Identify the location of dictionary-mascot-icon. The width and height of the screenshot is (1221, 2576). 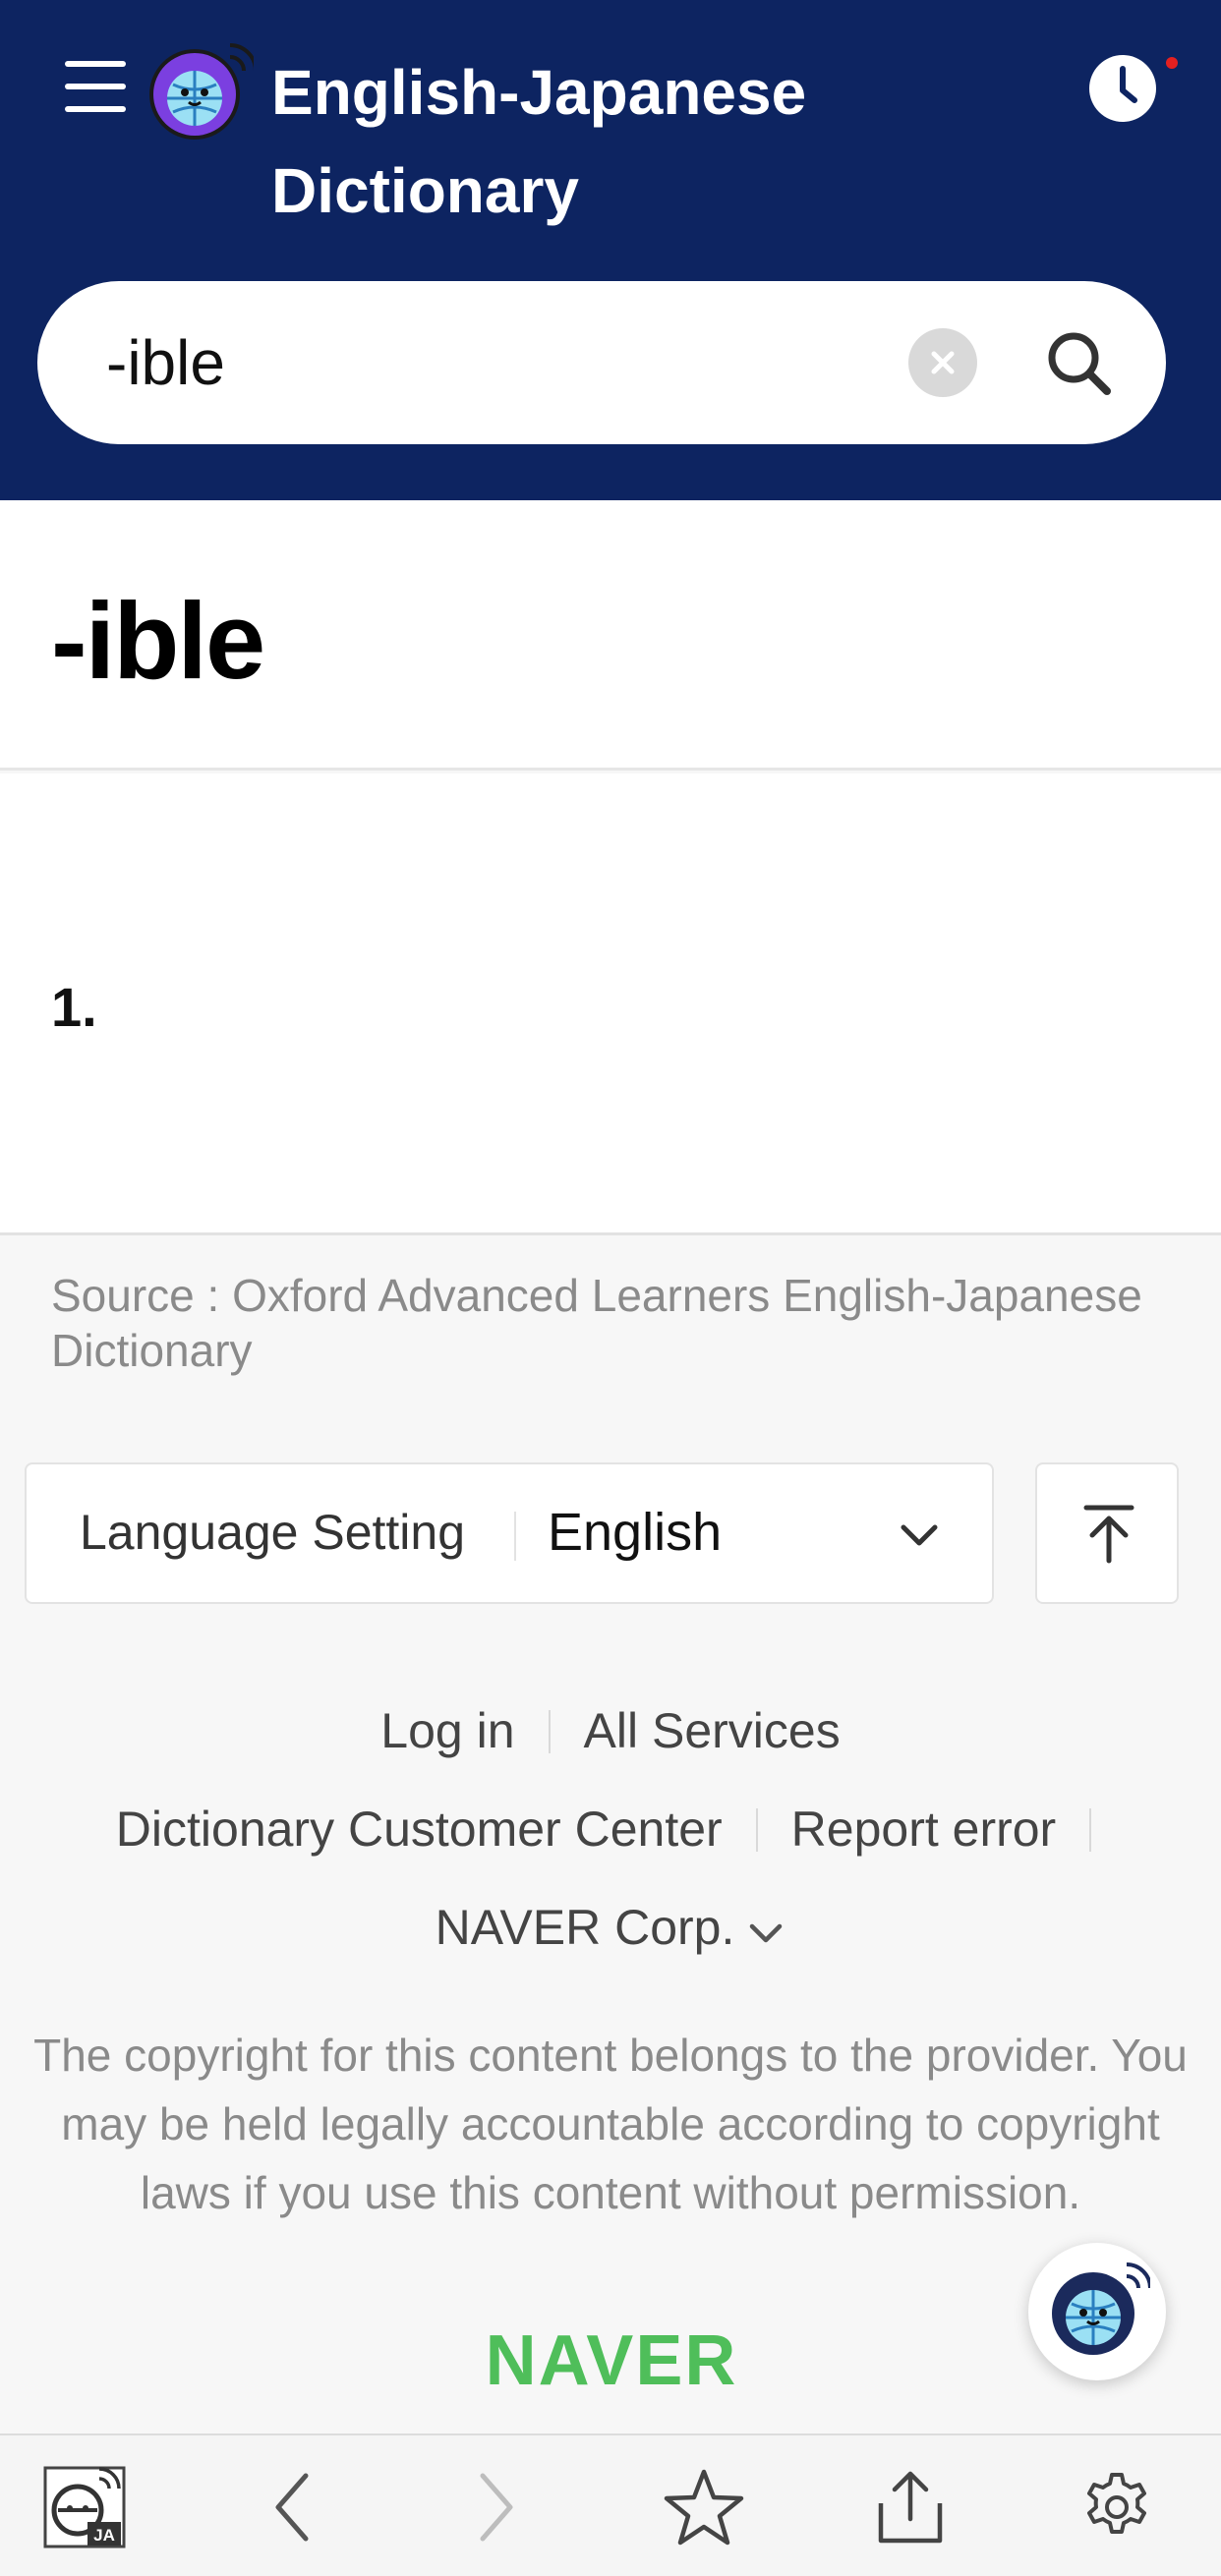
(1101, 2308).